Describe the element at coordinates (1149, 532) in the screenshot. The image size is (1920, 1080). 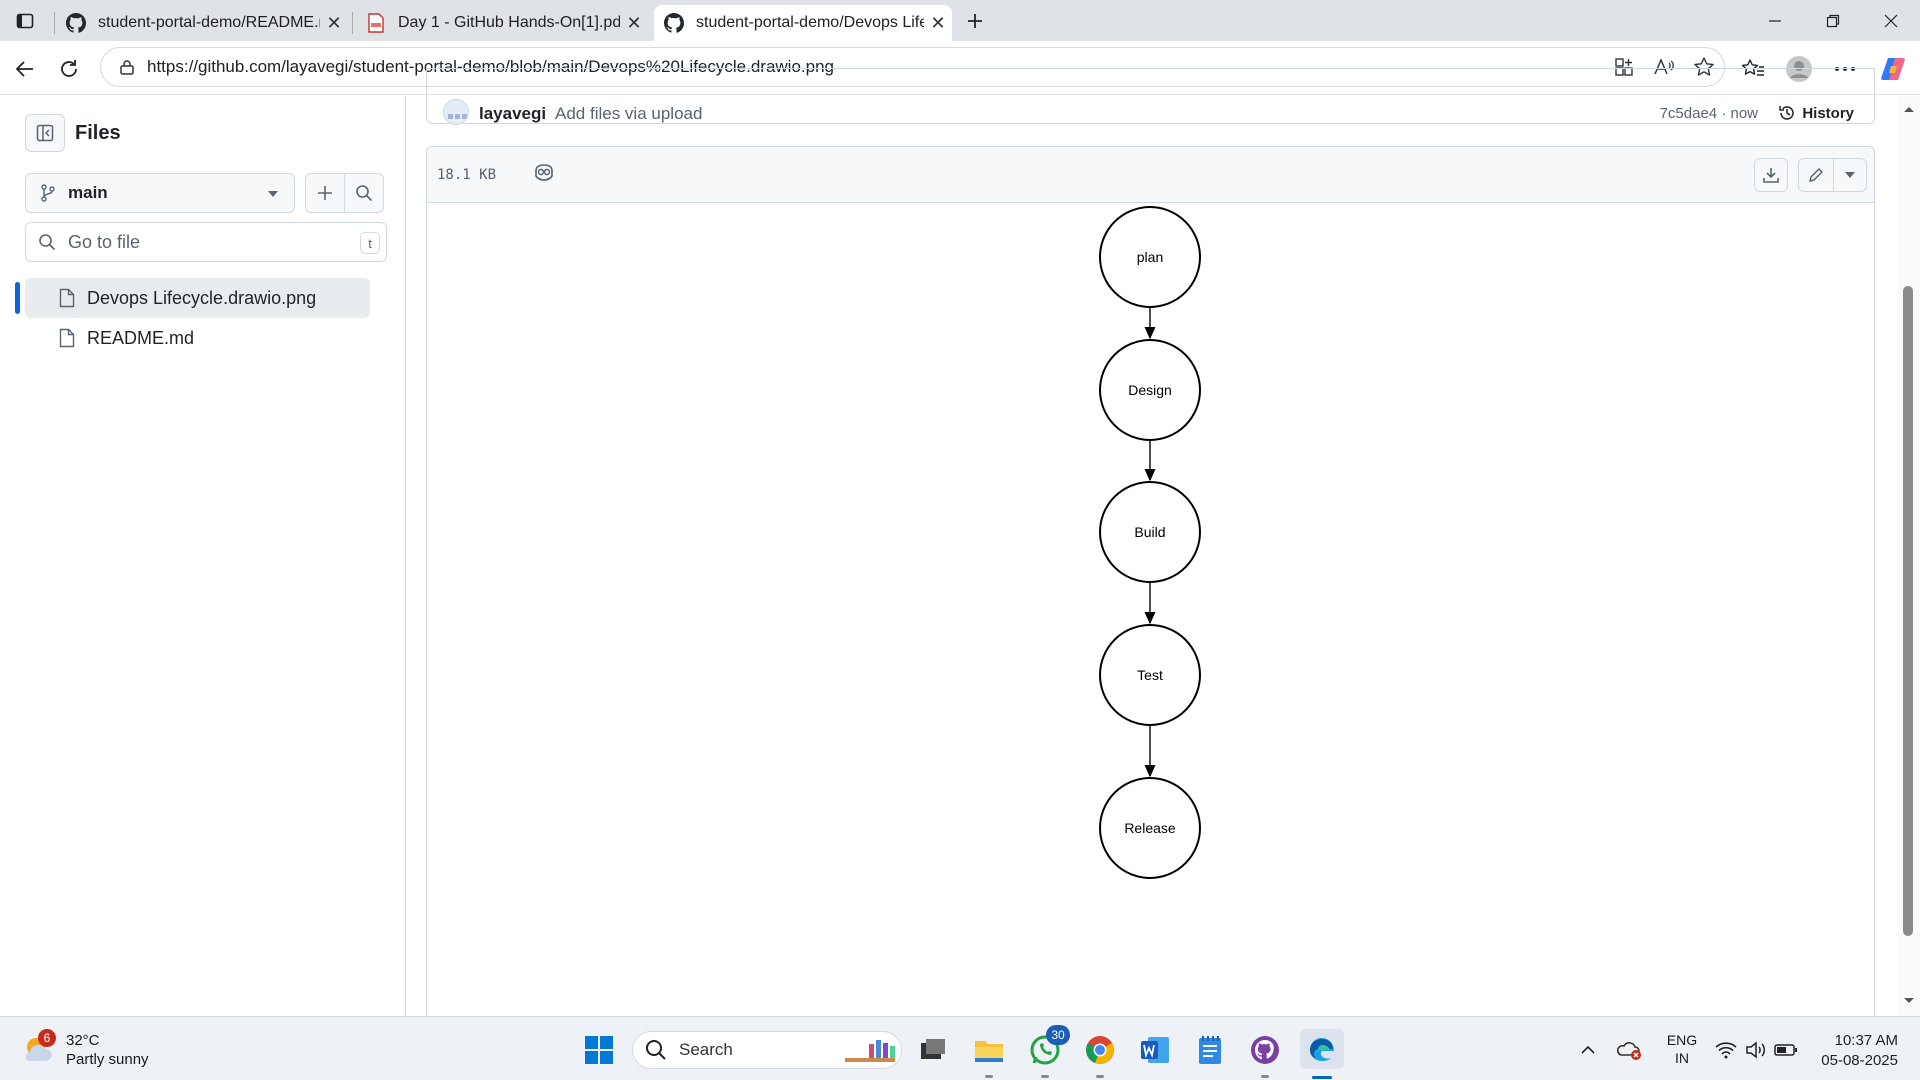
I see `diagram-node-label: Build` at that location.